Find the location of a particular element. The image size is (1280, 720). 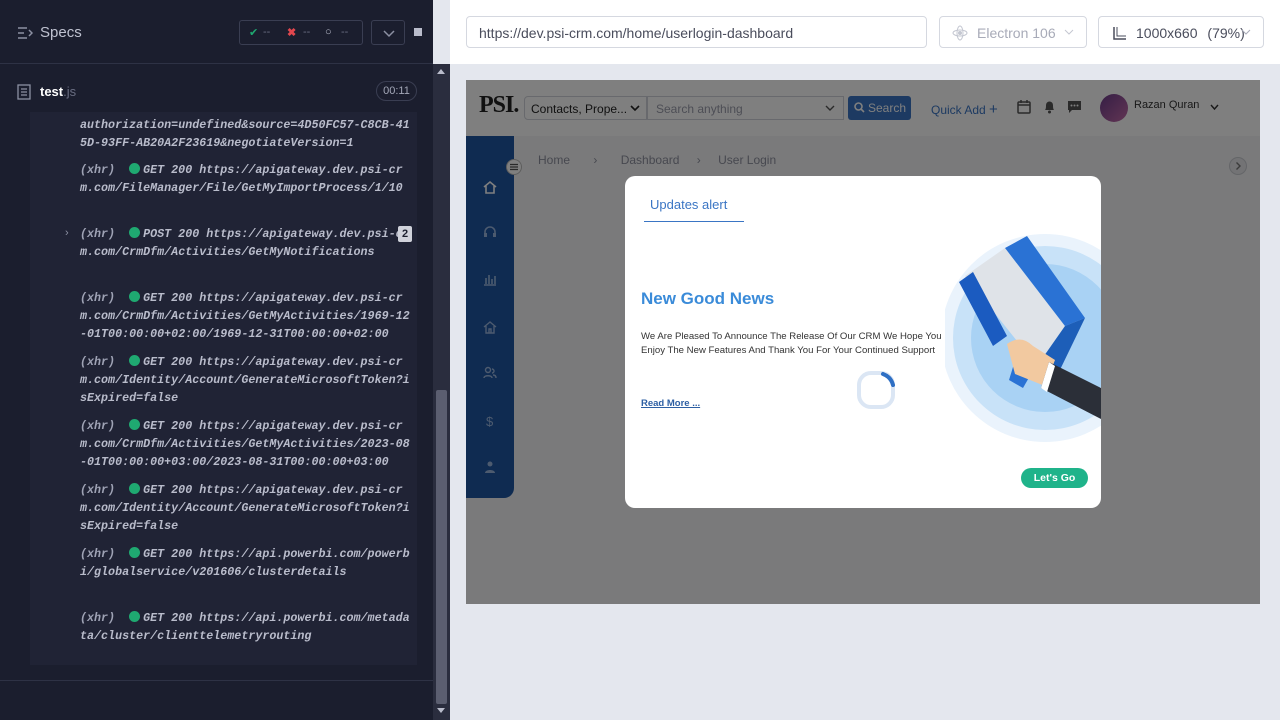

test-stats: ✔ -- ✖ -- ○ -- is located at coordinates (301, 32).